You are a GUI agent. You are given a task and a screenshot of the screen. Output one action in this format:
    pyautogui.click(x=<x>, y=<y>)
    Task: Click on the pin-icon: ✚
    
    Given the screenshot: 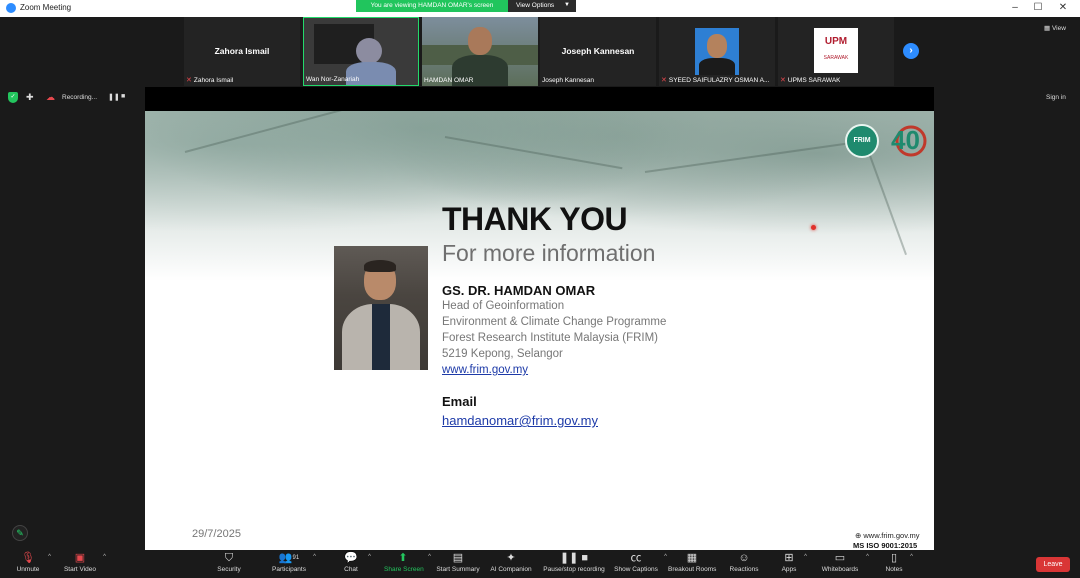 What is the action you would take?
    pyautogui.click(x=30, y=97)
    